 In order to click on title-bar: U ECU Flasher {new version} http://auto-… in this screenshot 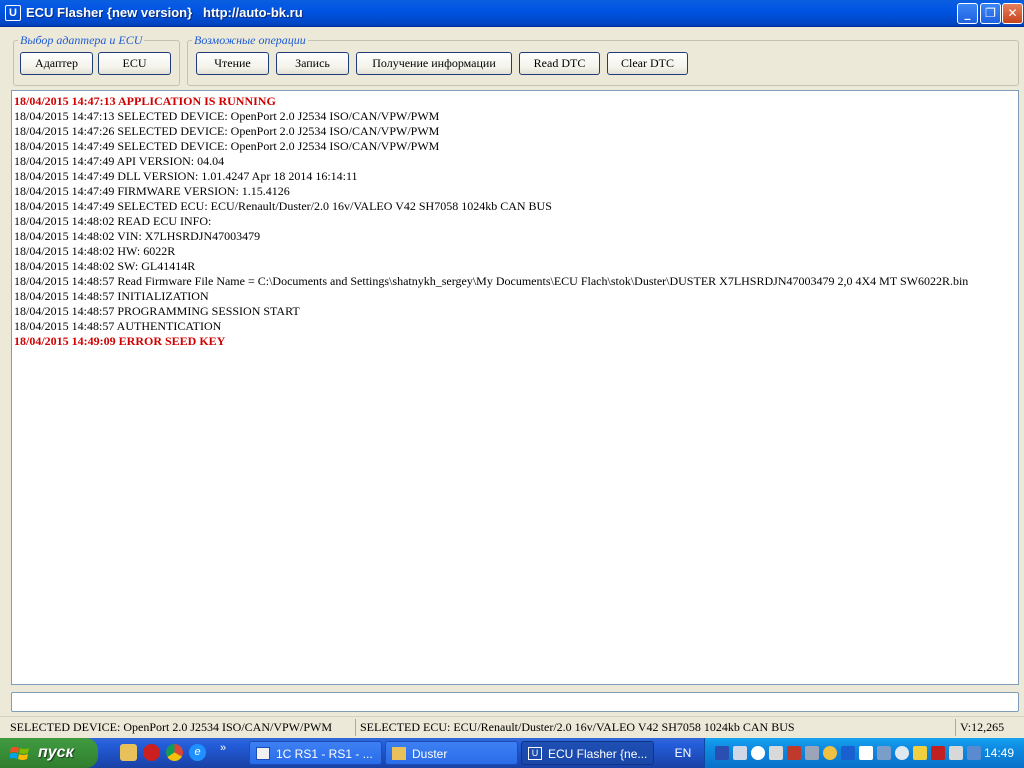, I will do `click(512, 13)`.